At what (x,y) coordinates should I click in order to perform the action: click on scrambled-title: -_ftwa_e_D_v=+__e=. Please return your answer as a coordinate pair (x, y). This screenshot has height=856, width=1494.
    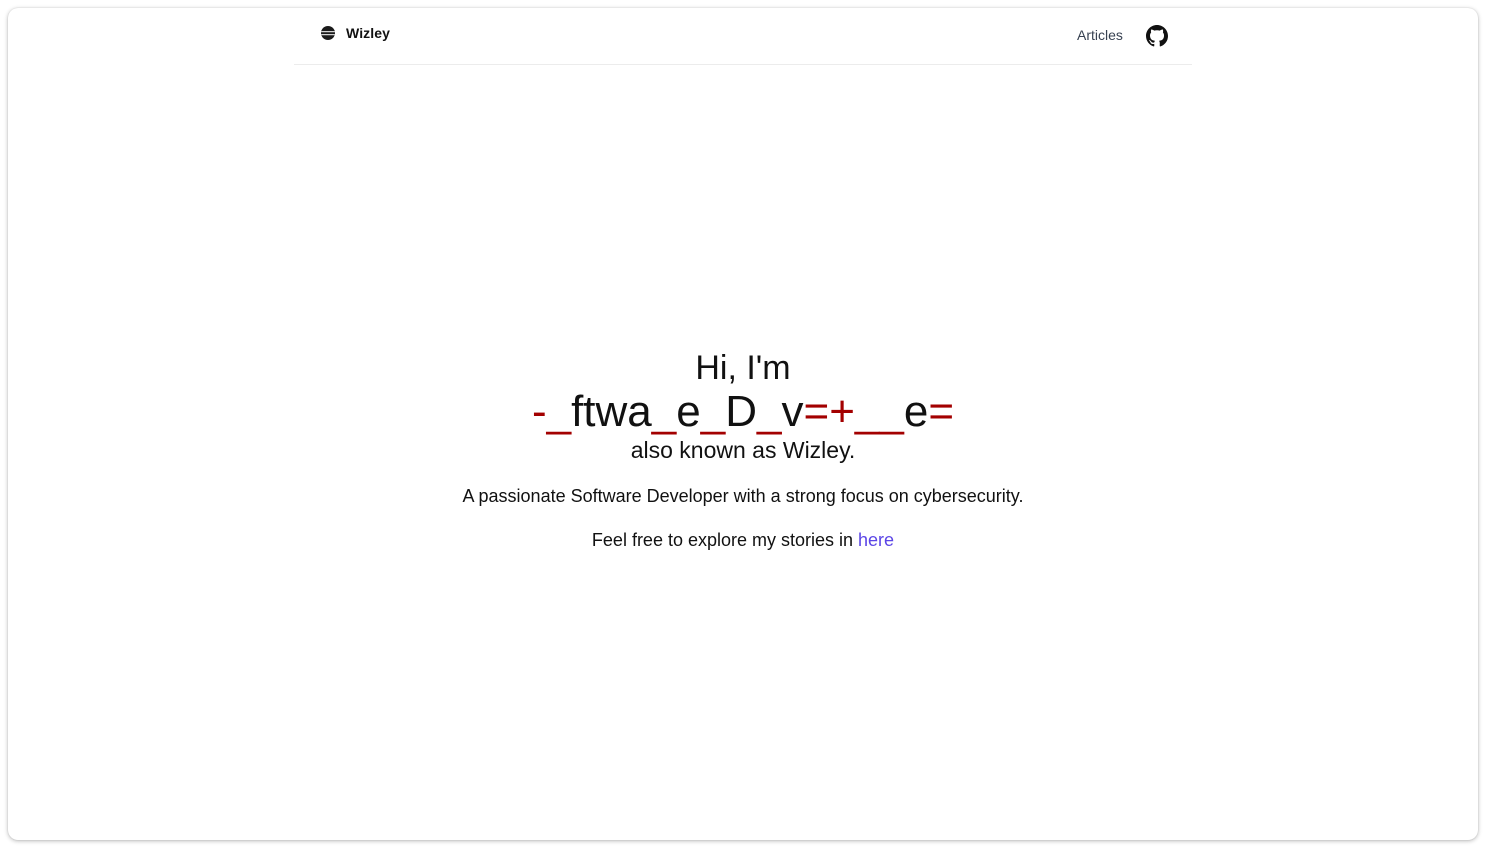
    Looking at the image, I should click on (743, 412).